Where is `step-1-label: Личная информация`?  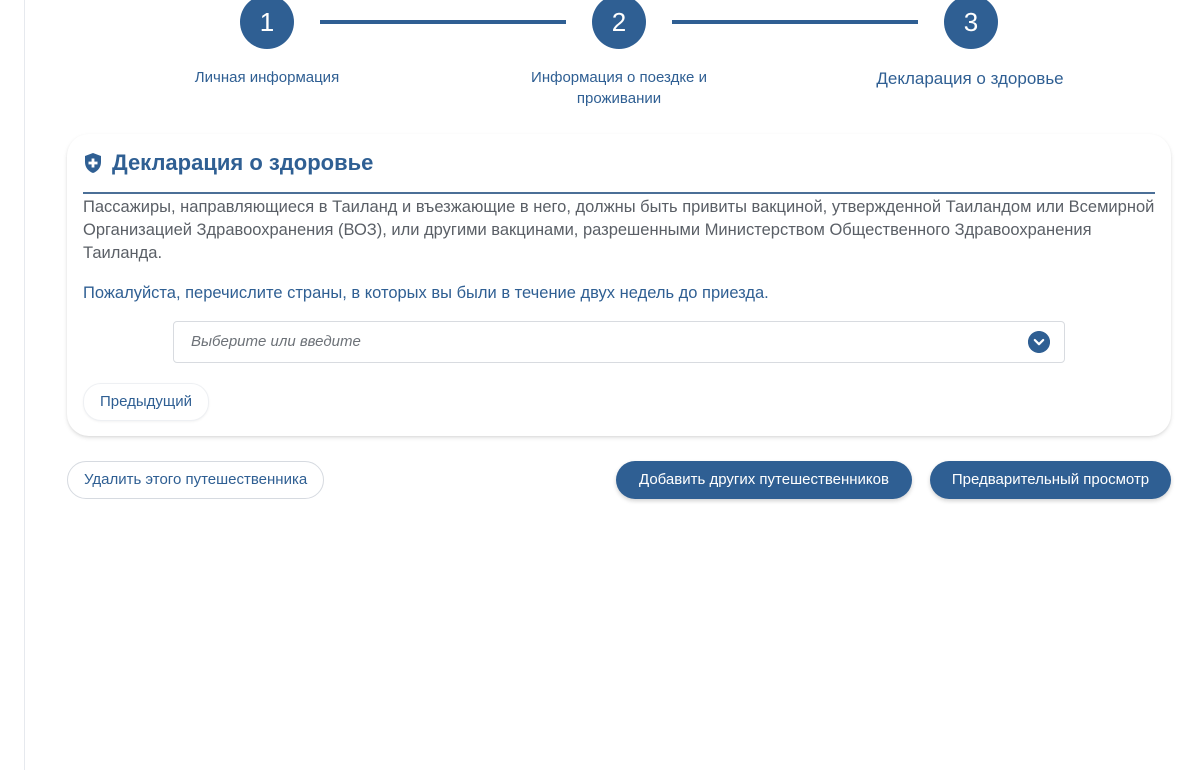
step-1-label: Личная информация is located at coordinates (267, 77).